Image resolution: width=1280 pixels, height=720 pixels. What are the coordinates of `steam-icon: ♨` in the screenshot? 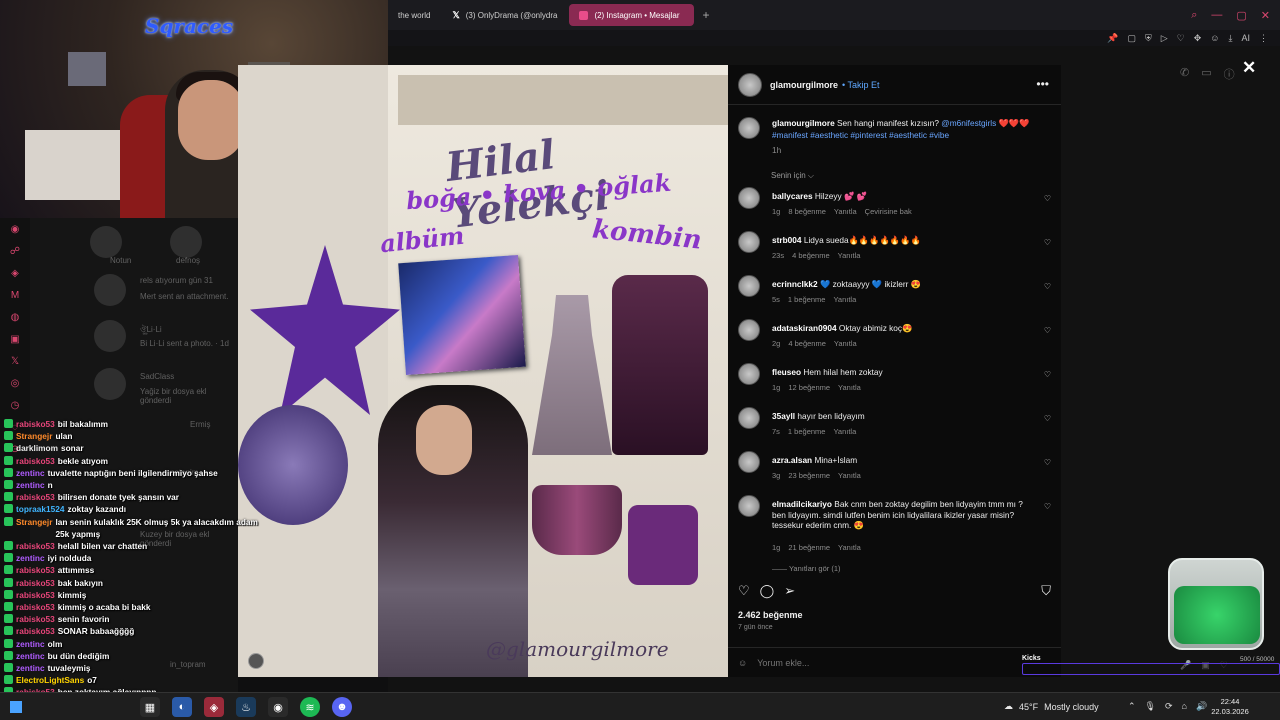 It's located at (246, 707).